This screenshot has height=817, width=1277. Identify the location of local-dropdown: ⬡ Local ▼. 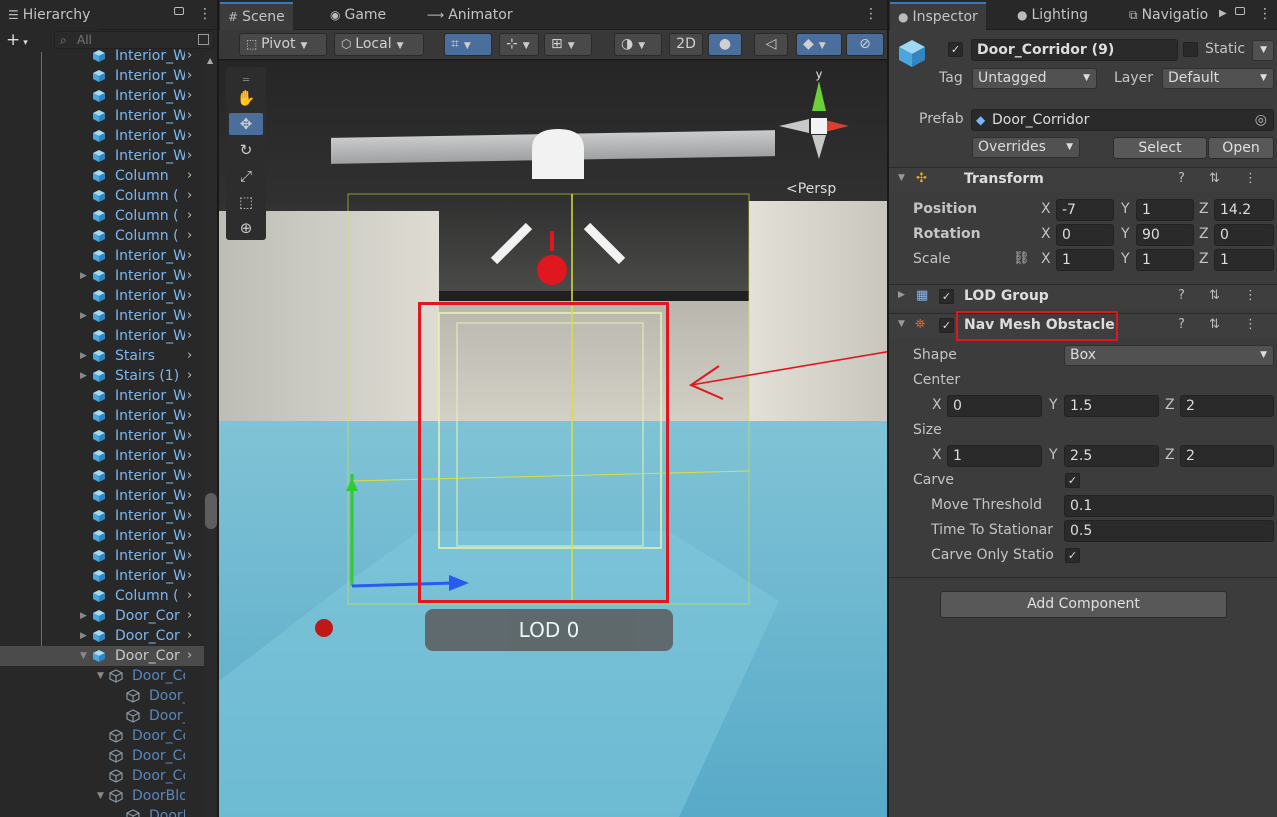
(379, 44).